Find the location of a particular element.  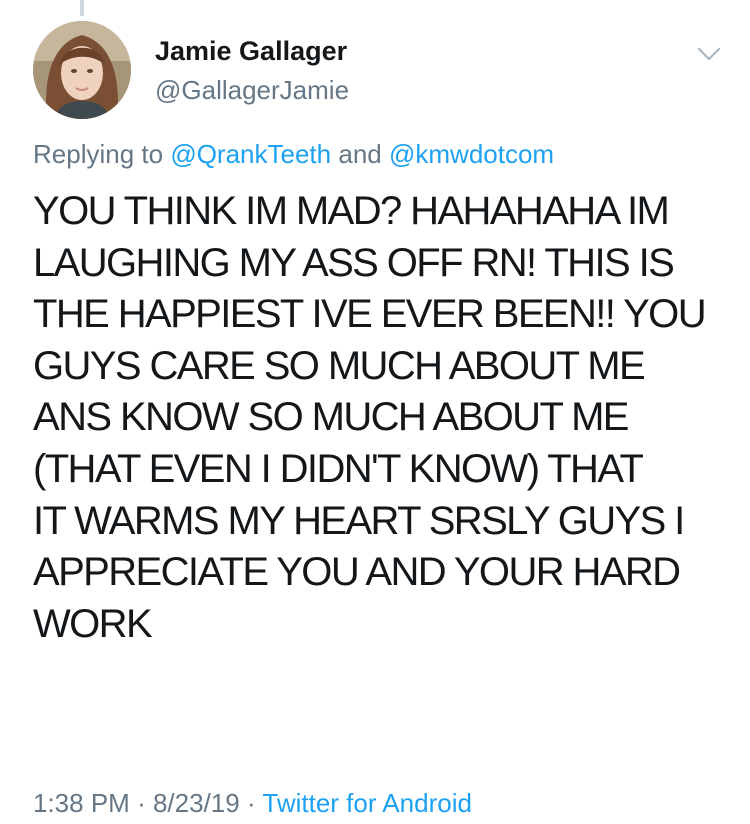

profile-photo-icon is located at coordinates (82, 70).